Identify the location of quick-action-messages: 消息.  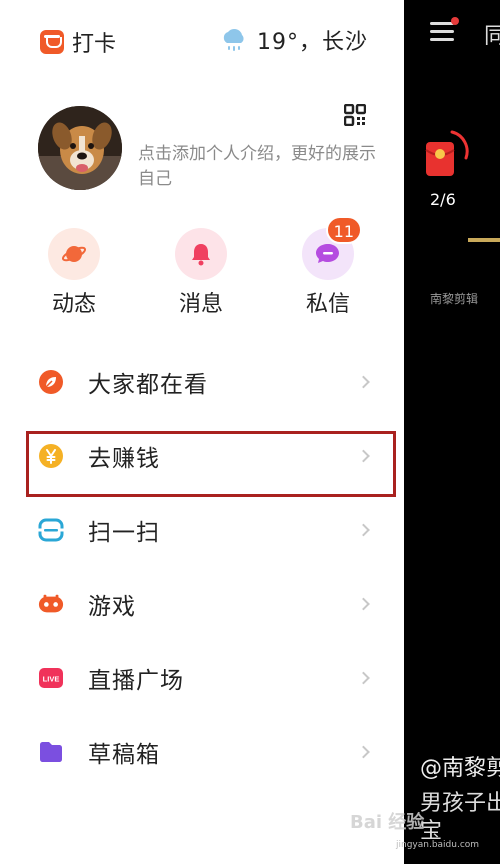
(201, 273).